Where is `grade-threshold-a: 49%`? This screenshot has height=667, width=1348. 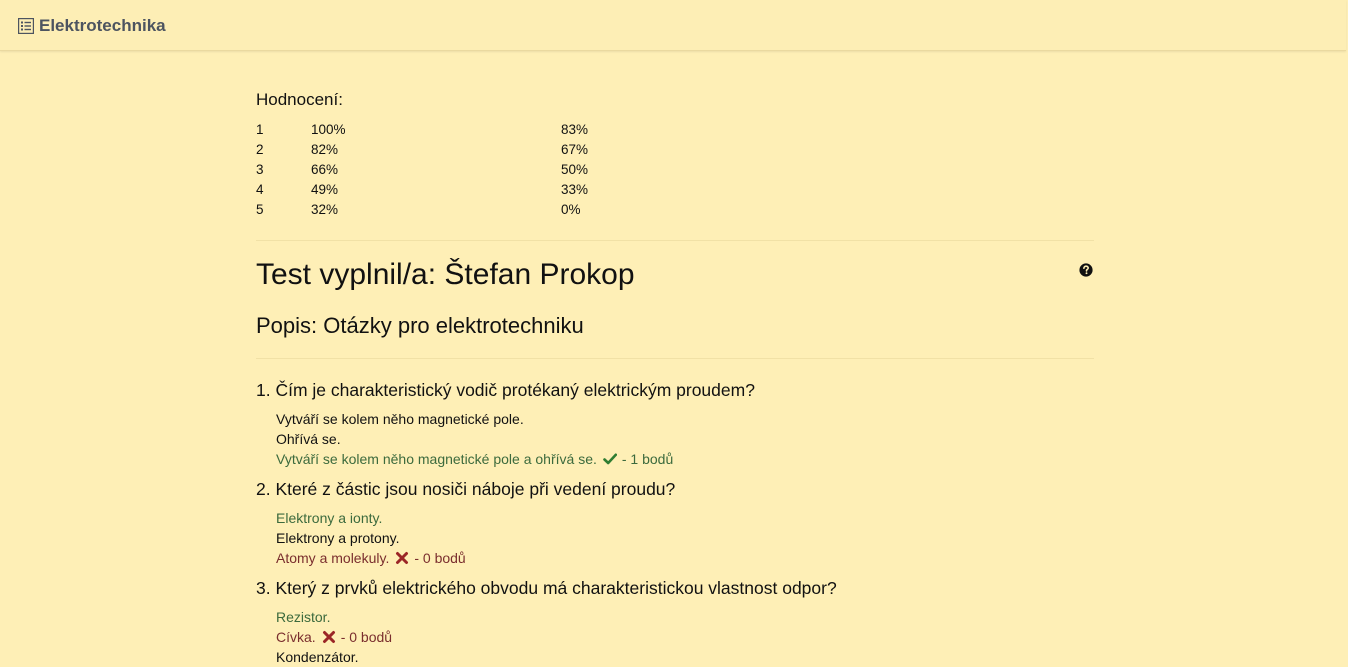
grade-threshold-a: 49% is located at coordinates (325, 189).